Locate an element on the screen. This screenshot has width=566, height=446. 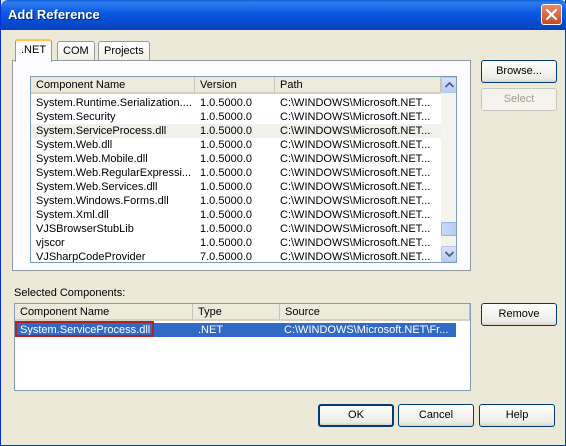
tab-com: COM is located at coordinates (76, 51).